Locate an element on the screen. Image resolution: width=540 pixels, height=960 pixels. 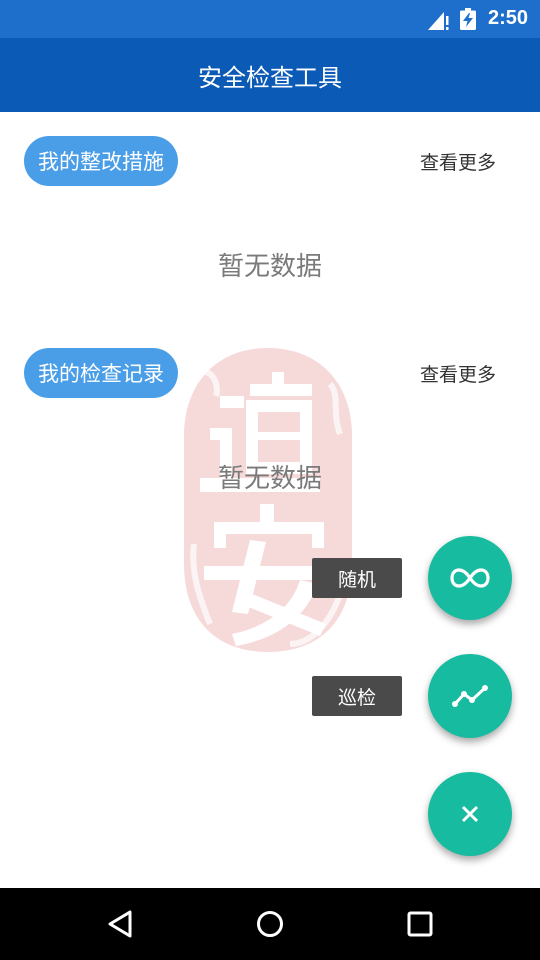
fab-random-button is located at coordinates (470, 578).